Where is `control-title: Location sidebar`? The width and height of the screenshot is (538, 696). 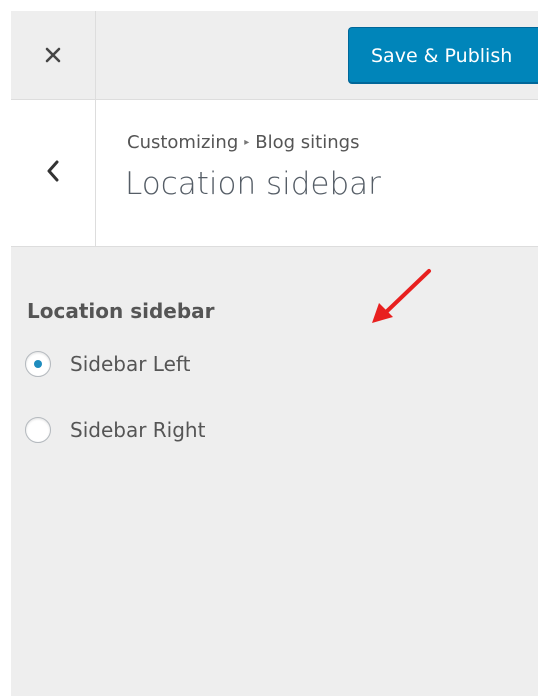
control-title: Location sidebar is located at coordinates (121, 311).